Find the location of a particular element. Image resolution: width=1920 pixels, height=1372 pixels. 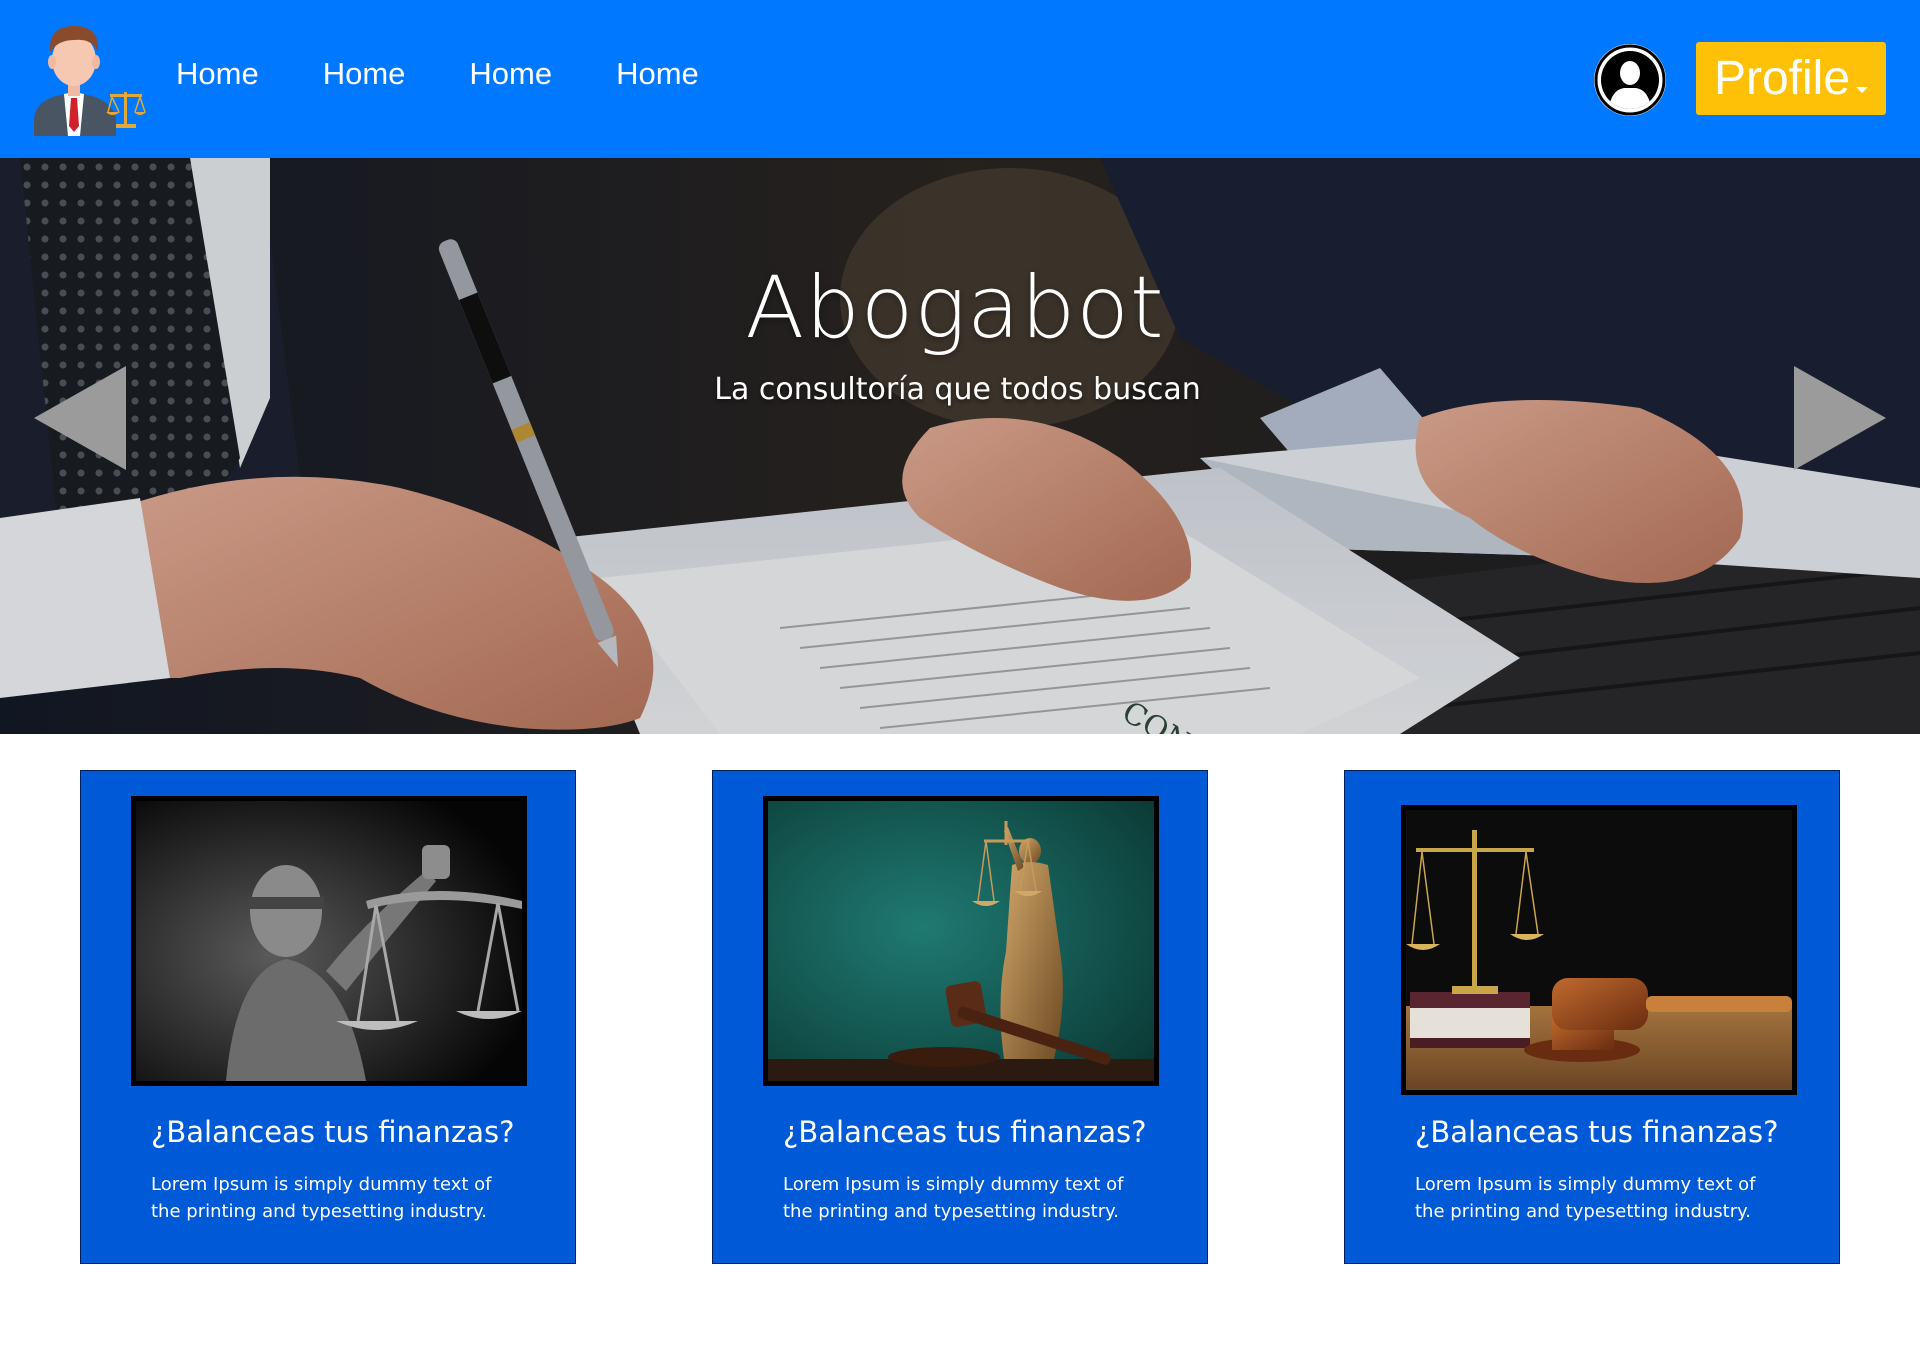

carousel-prev-button is located at coordinates (80, 418).